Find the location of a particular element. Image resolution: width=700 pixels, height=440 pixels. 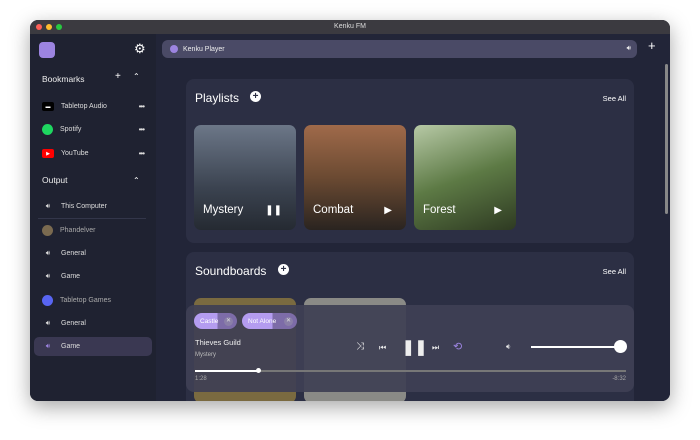

zoom-button is located at coordinates (59, 27).